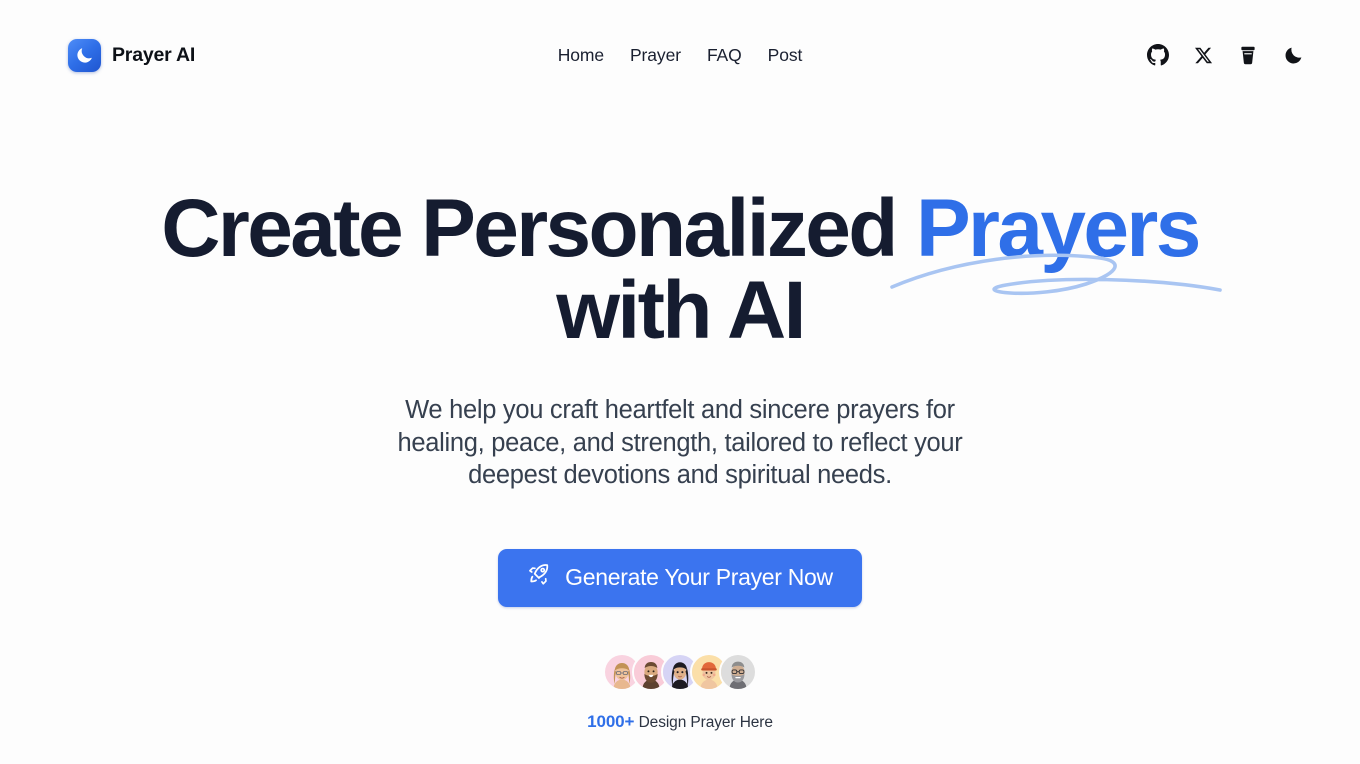  I want to click on social-proof-caption: 1000+ Design Prayer Here, so click(680, 722).